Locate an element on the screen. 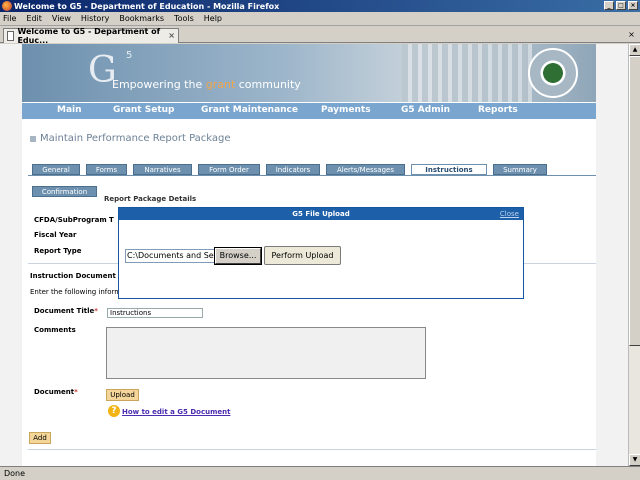 The image size is (640, 480). tab-indicators: Indicators is located at coordinates (293, 169).